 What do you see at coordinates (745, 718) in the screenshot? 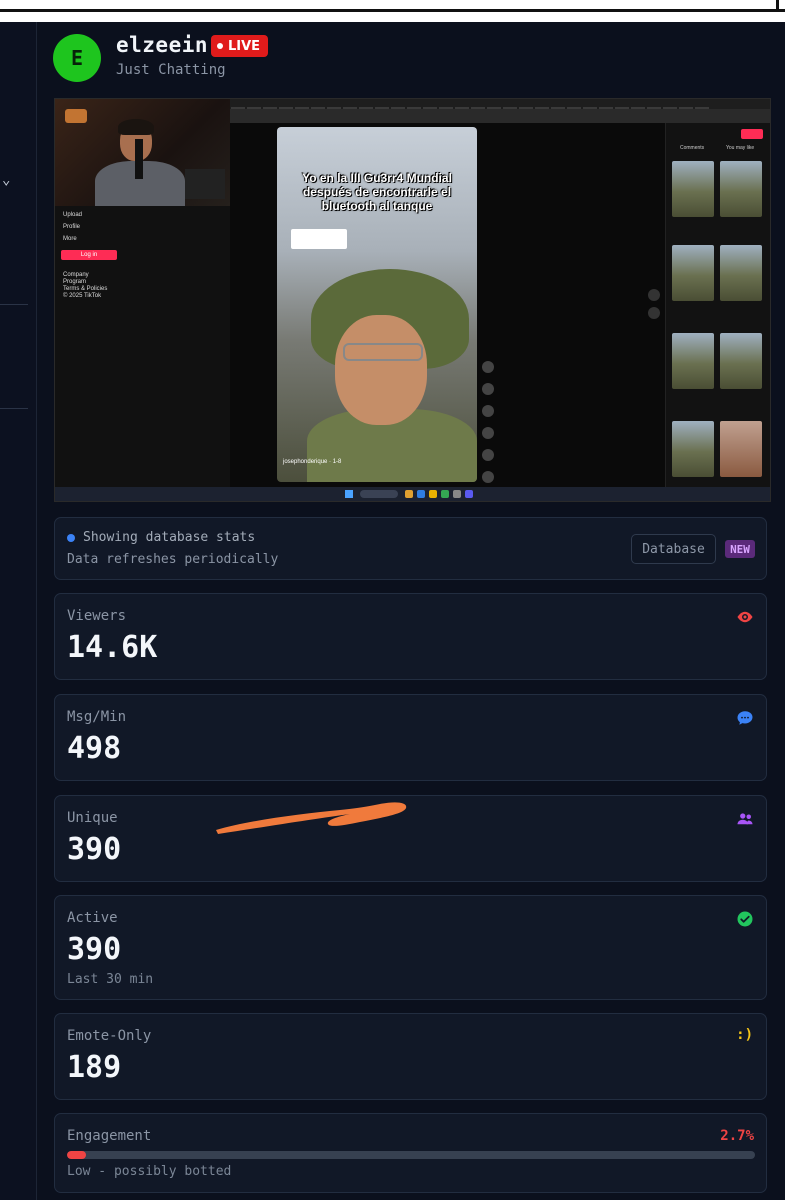
I see `chat-bubble-icon` at bounding box center [745, 718].